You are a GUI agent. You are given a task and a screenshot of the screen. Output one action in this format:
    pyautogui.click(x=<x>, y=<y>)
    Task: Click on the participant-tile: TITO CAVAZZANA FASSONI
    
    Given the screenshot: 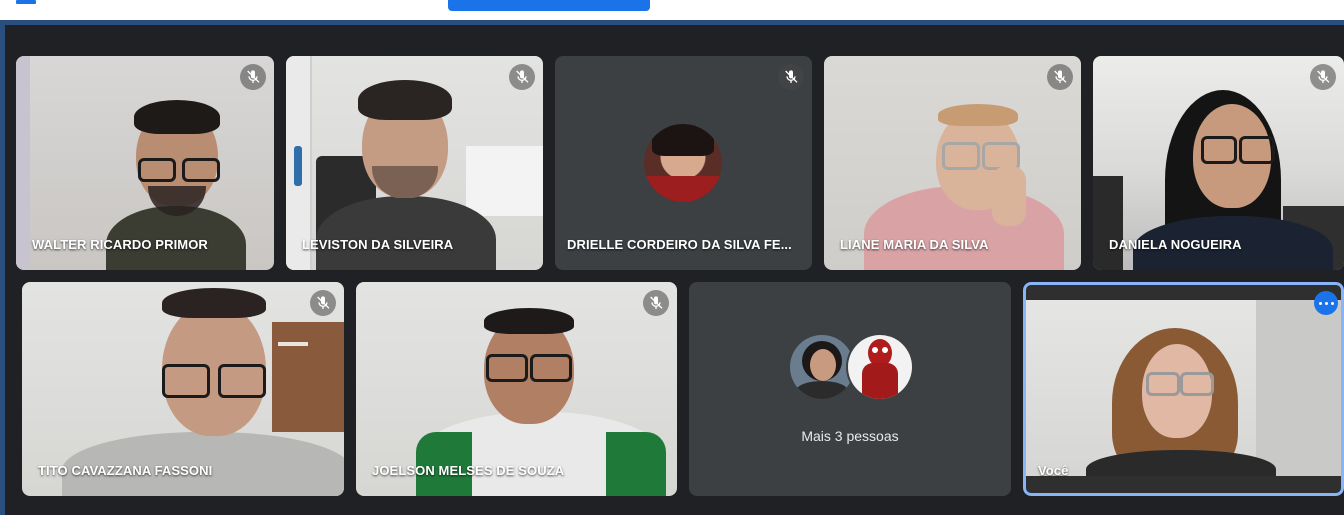 What is the action you would take?
    pyautogui.click(x=183, y=389)
    